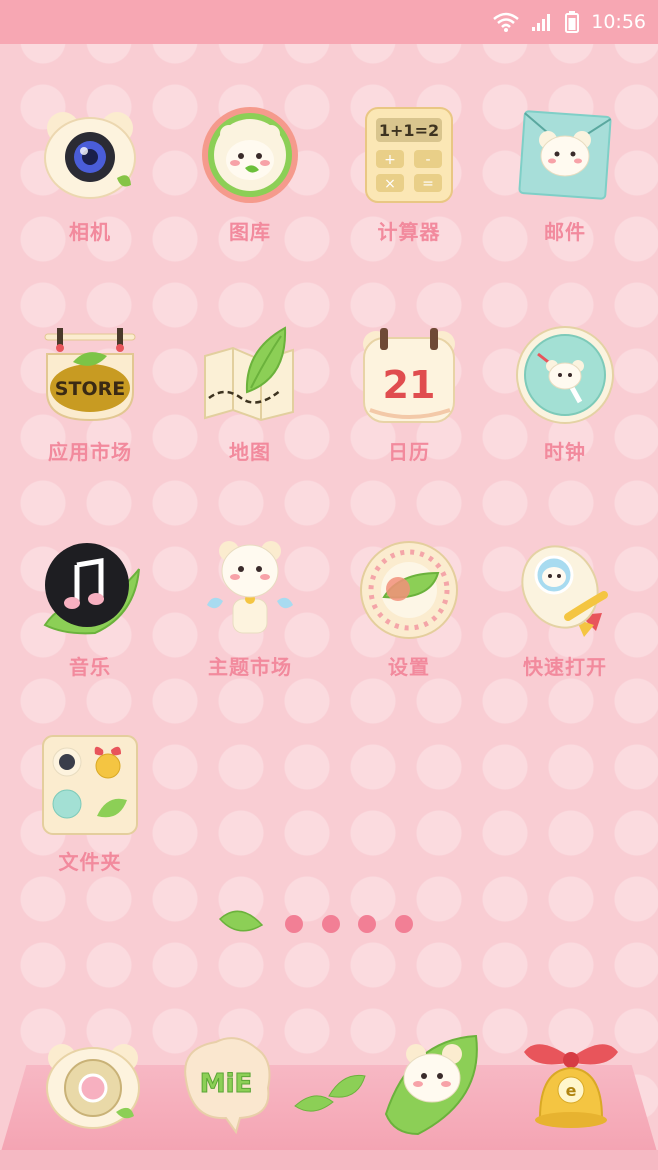 The width and height of the screenshot is (658, 1170). I want to click on signal-icon, so click(542, 22).